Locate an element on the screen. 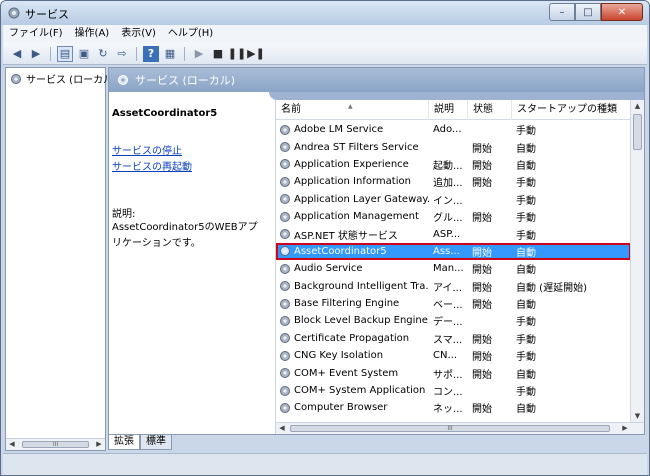  service-row: Application Experience 起動... 開始 自動 is located at coordinates (453, 164).